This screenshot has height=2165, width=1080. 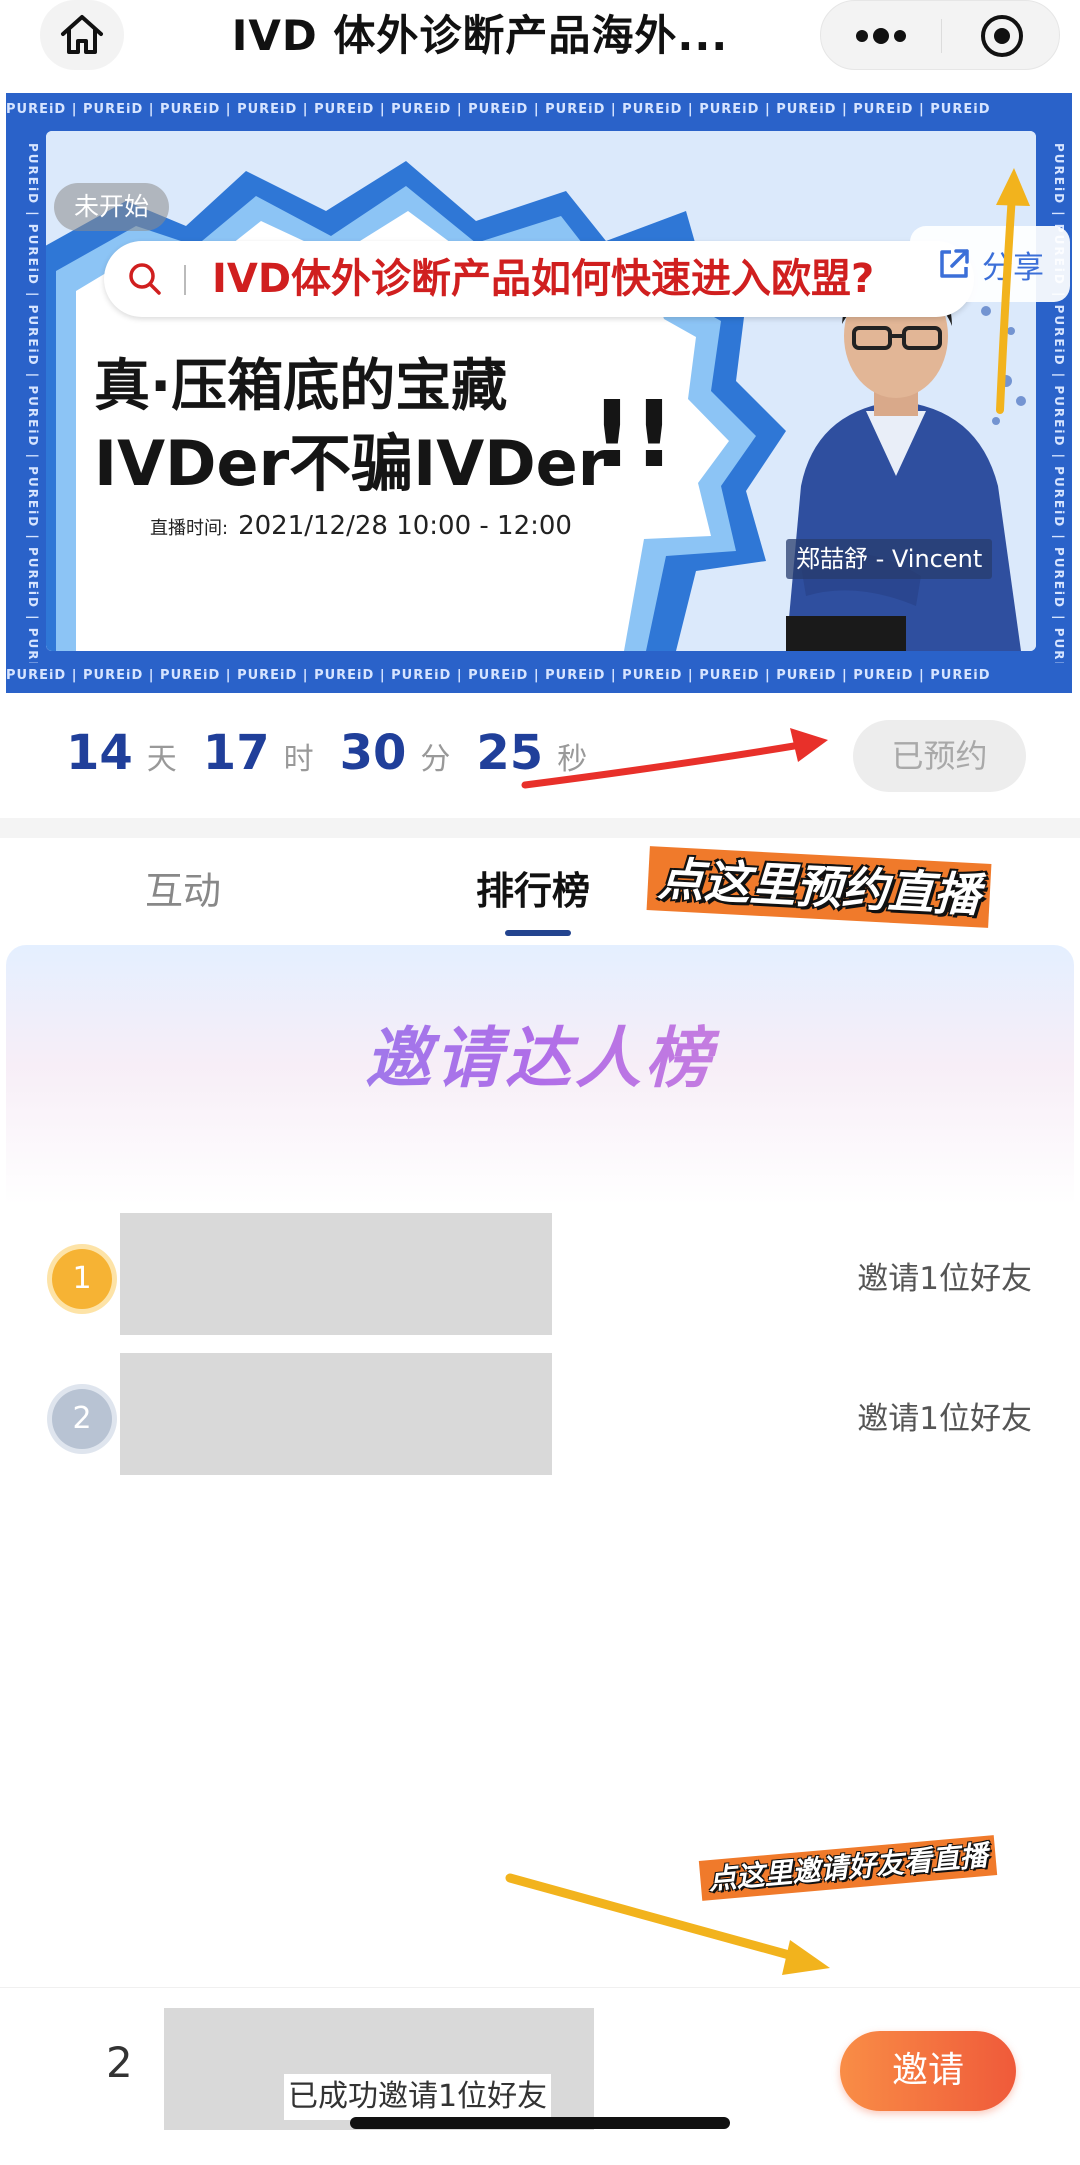 What do you see at coordinates (1013, 291) in the screenshot?
I see `yellow-arrow-share` at bounding box center [1013, 291].